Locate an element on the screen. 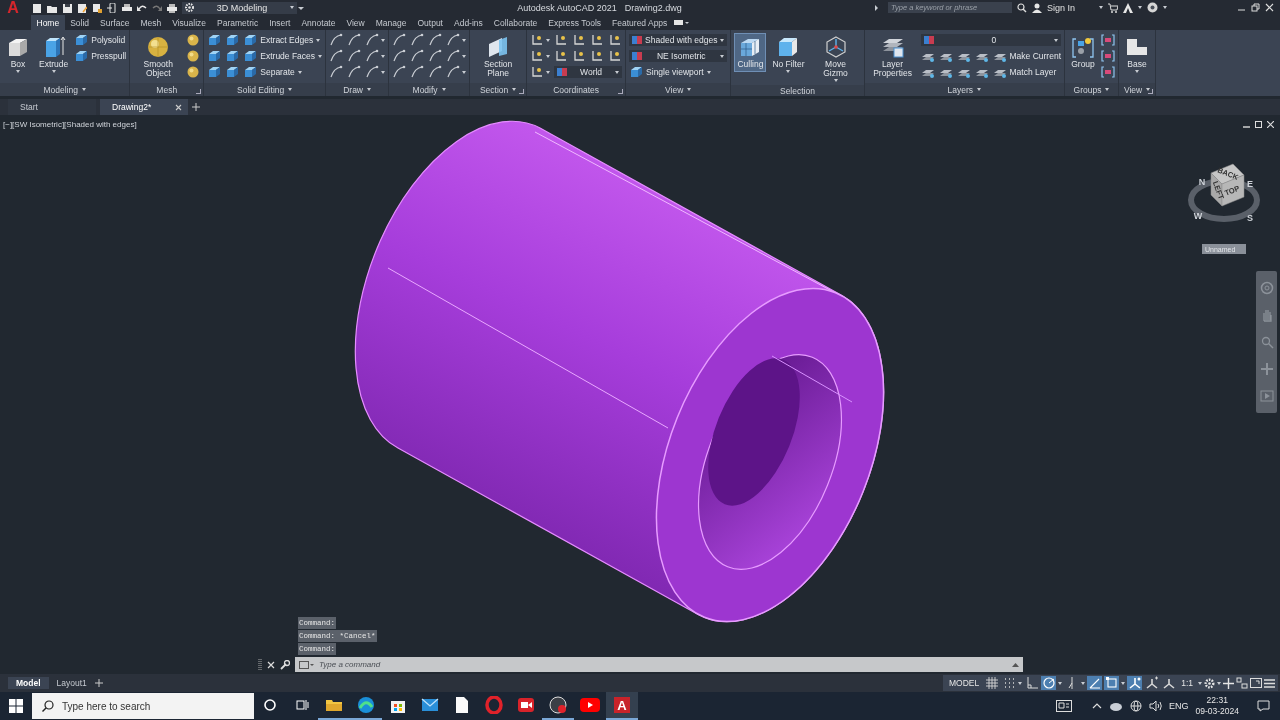 Image resolution: width=1280 pixels, height=720 pixels. dropdown: 0 is located at coordinates (990, 40).